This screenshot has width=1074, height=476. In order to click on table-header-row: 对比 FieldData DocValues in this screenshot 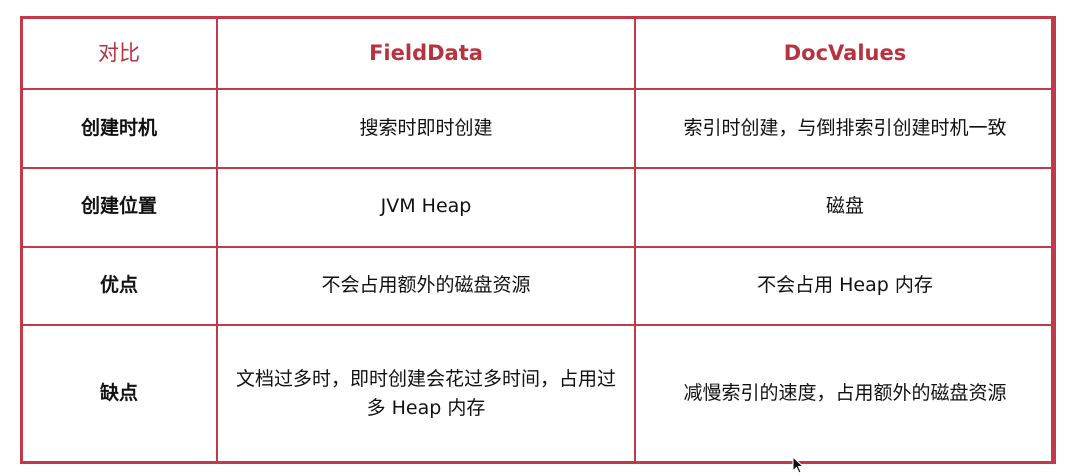, I will do `click(538, 53)`.